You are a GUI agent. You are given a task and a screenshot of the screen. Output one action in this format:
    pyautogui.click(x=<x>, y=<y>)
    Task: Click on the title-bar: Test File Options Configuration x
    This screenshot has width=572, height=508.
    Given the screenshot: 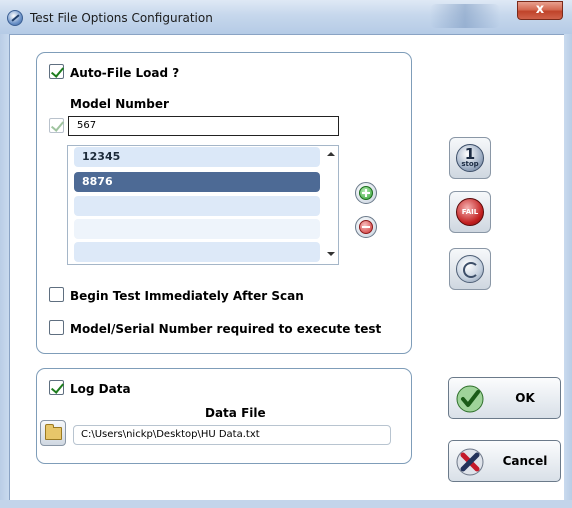 What is the action you would take?
    pyautogui.click(x=286, y=17)
    